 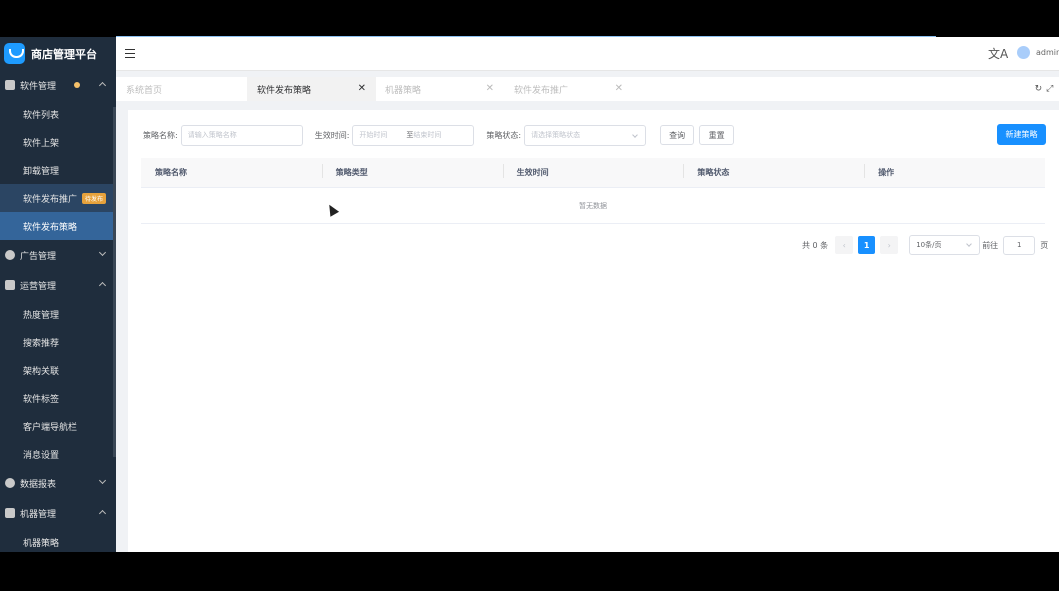 I want to click on sidebar-item-label: 机器策略, so click(x=41, y=543).